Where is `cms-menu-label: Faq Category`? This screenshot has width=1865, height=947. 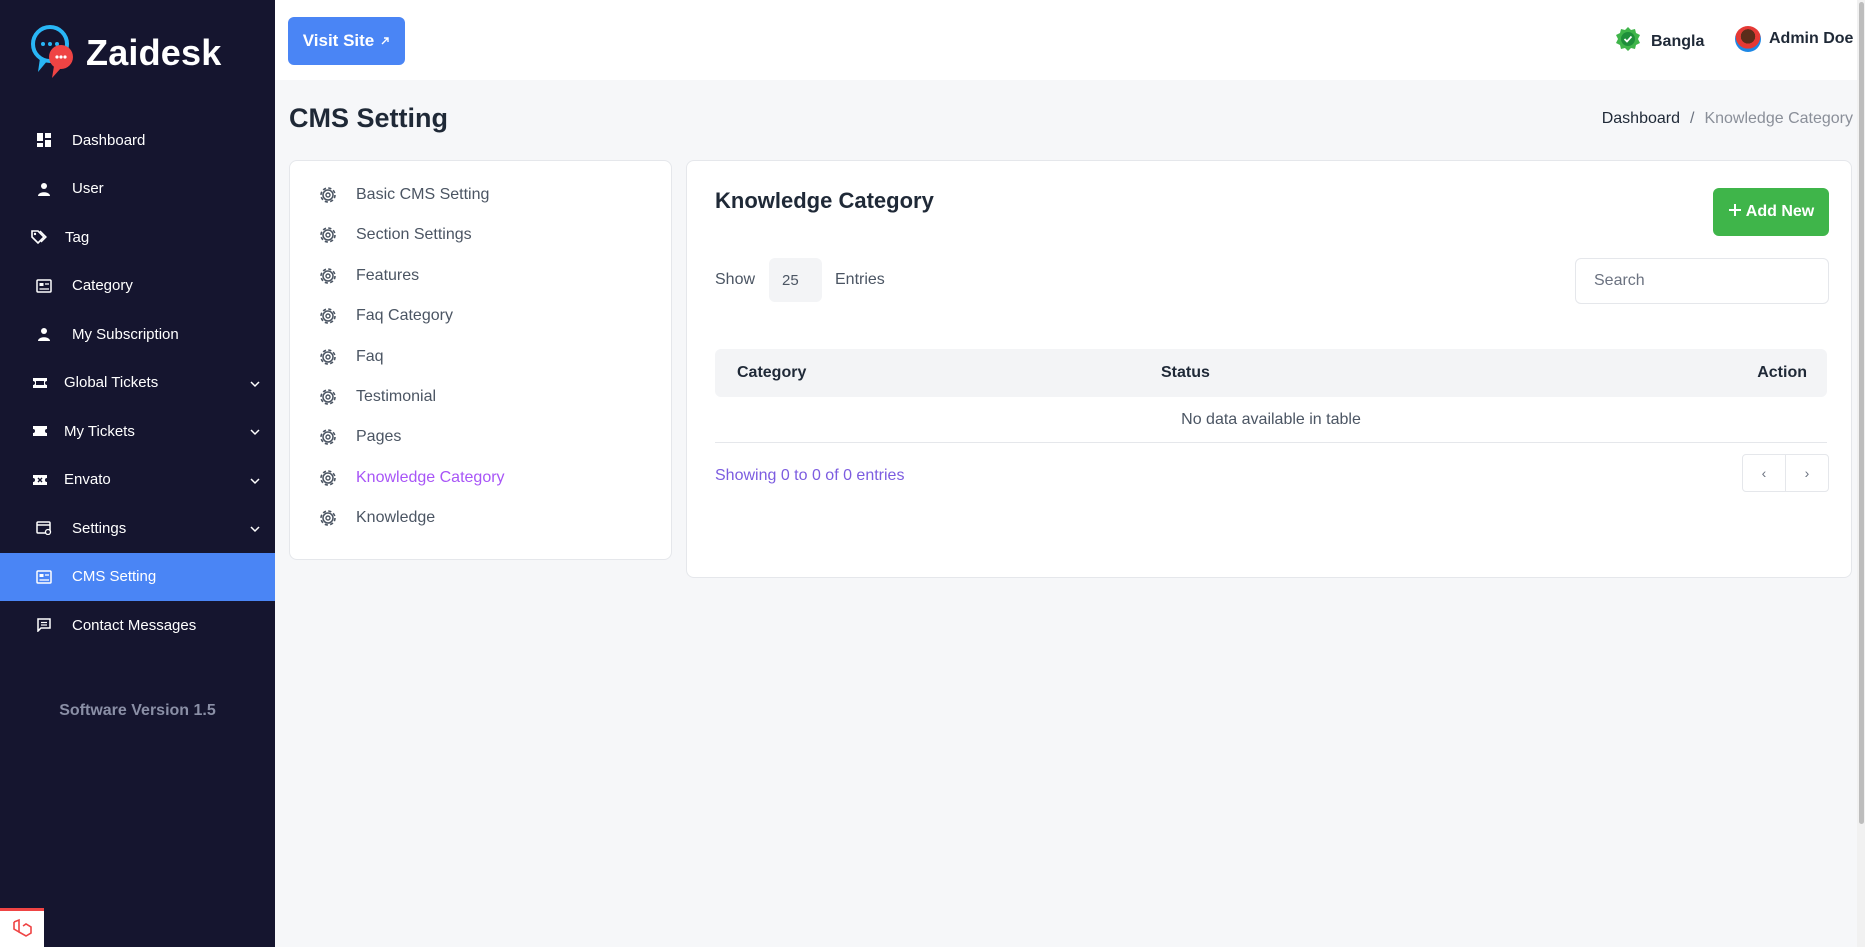
cms-menu-label: Faq Category is located at coordinates (404, 315).